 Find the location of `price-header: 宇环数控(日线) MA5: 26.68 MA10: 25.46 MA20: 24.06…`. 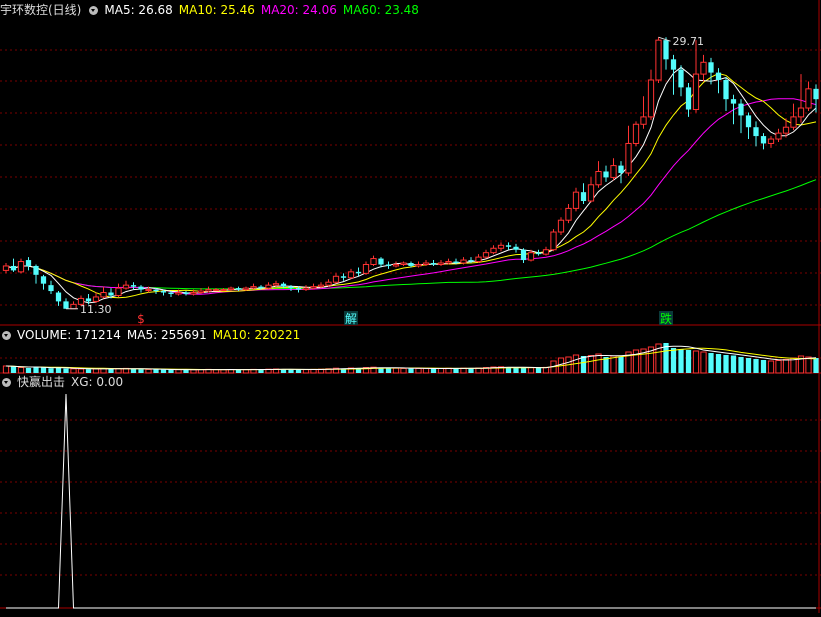

price-header: 宇环数控(日线) MA5: 26.68 MA10: 25.46 MA20: 24.06… is located at coordinates (212, 10).